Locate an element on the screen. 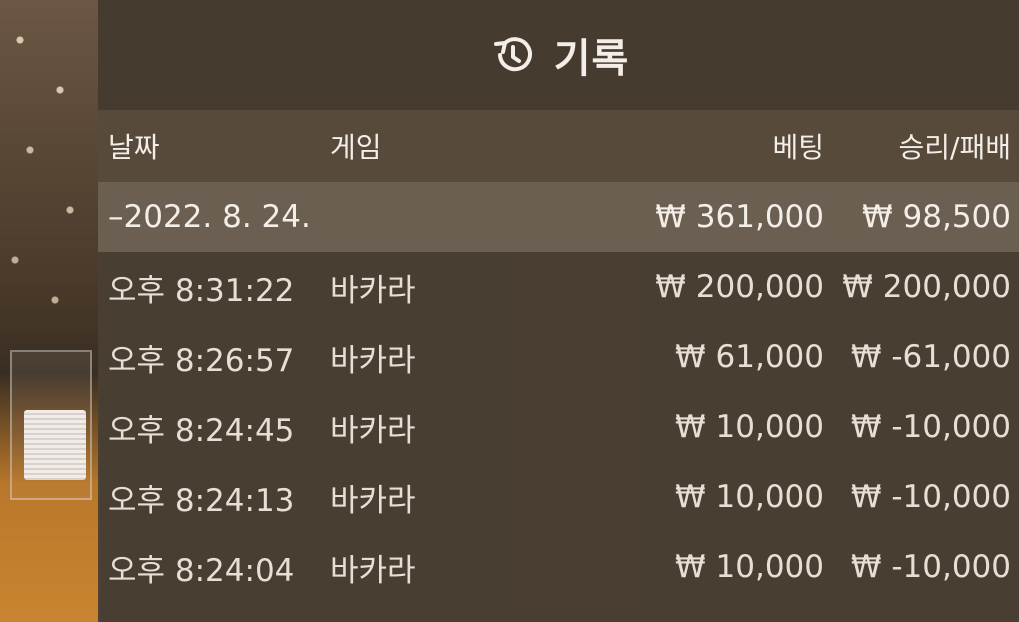 This screenshot has width=1019, height=622. date-group-row: –2022. 8. 24. ₩ 361,000 ₩ 98,500 is located at coordinates (558, 217).